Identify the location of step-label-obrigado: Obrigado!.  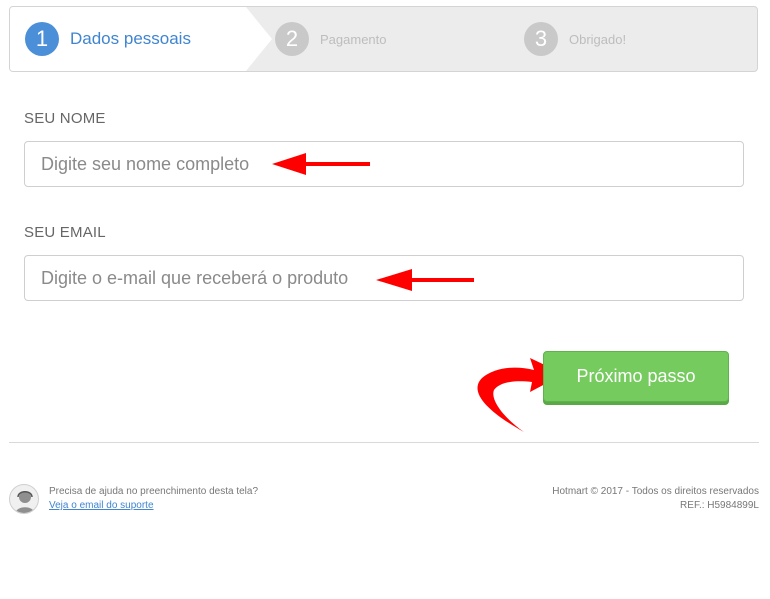
(598, 39).